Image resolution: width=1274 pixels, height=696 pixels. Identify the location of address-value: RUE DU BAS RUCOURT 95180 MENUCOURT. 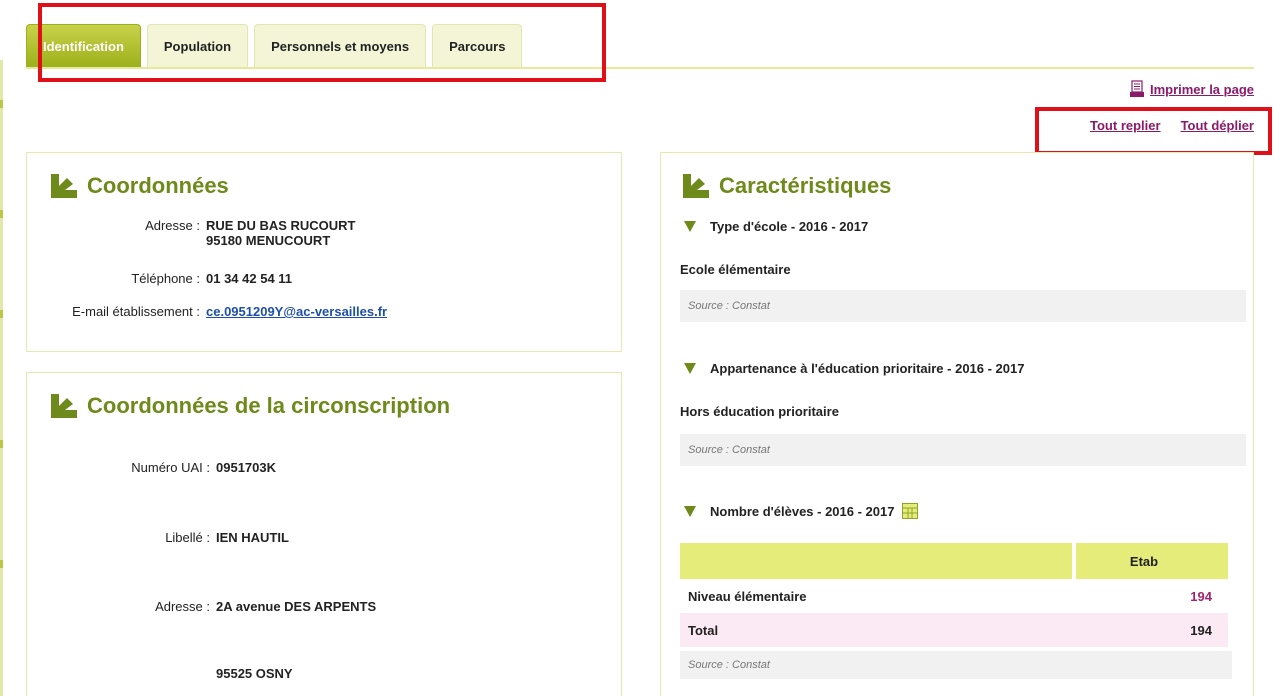
(281, 233).